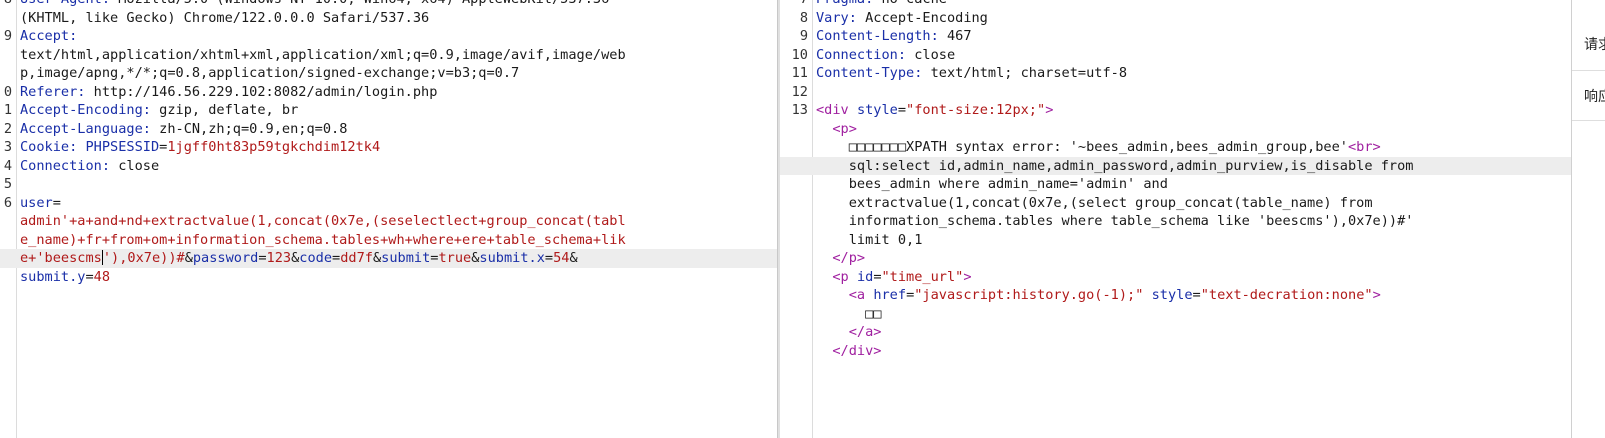  Describe the element at coordinates (1175, 129) in the screenshot. I see `response-line: <p>` at that location.